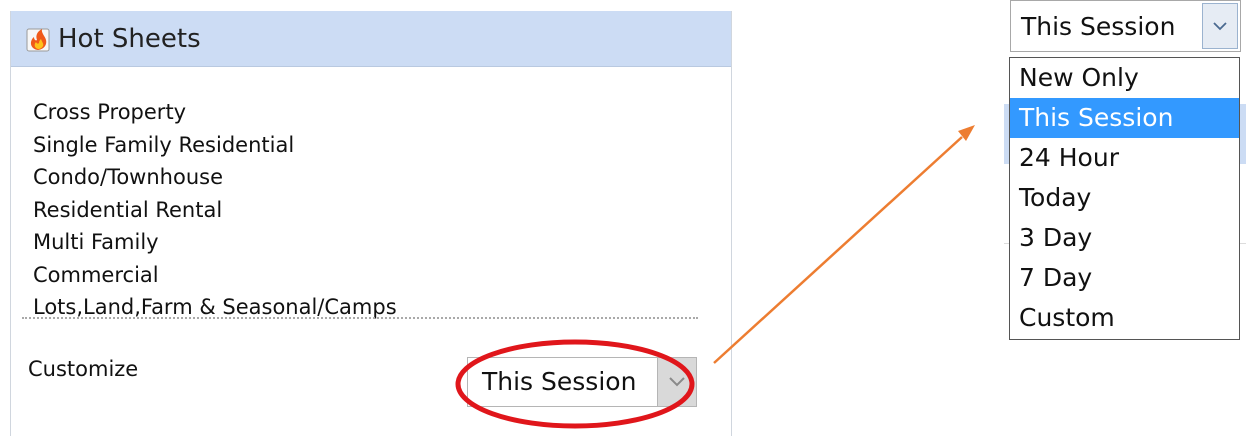 Image resolution: width=1246 pixels, height=436 pixels. What do you see at coordinates (1124, 278) in the screenshot?
I see `option-7-day: 7 Day` at bounding box center [1124, 278].